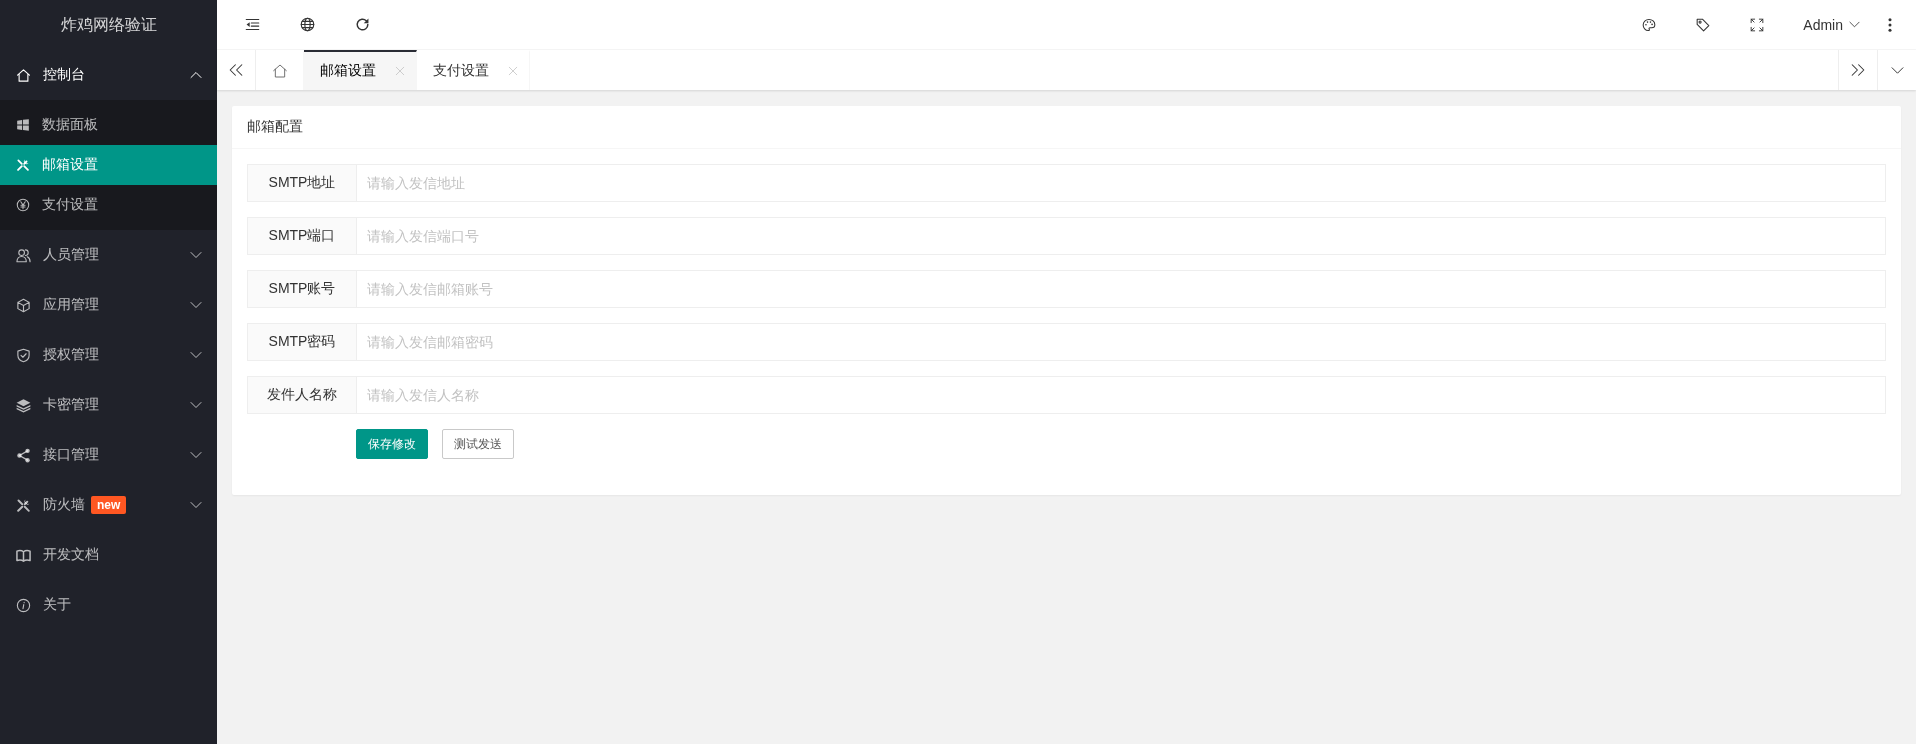 Image resolution: width=1916 pixels, height=744 pixels. Describe the element at coordinates (307, 24) in the screenshot. I see `globe-icon` at that location.